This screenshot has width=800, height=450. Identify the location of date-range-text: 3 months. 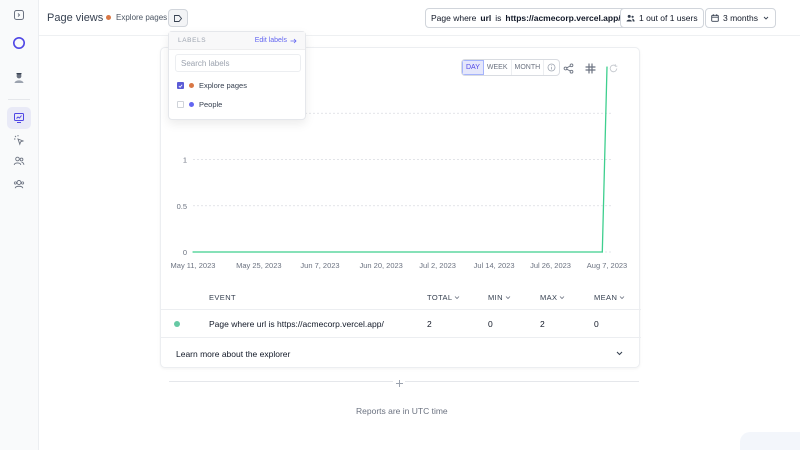
(740, 18).